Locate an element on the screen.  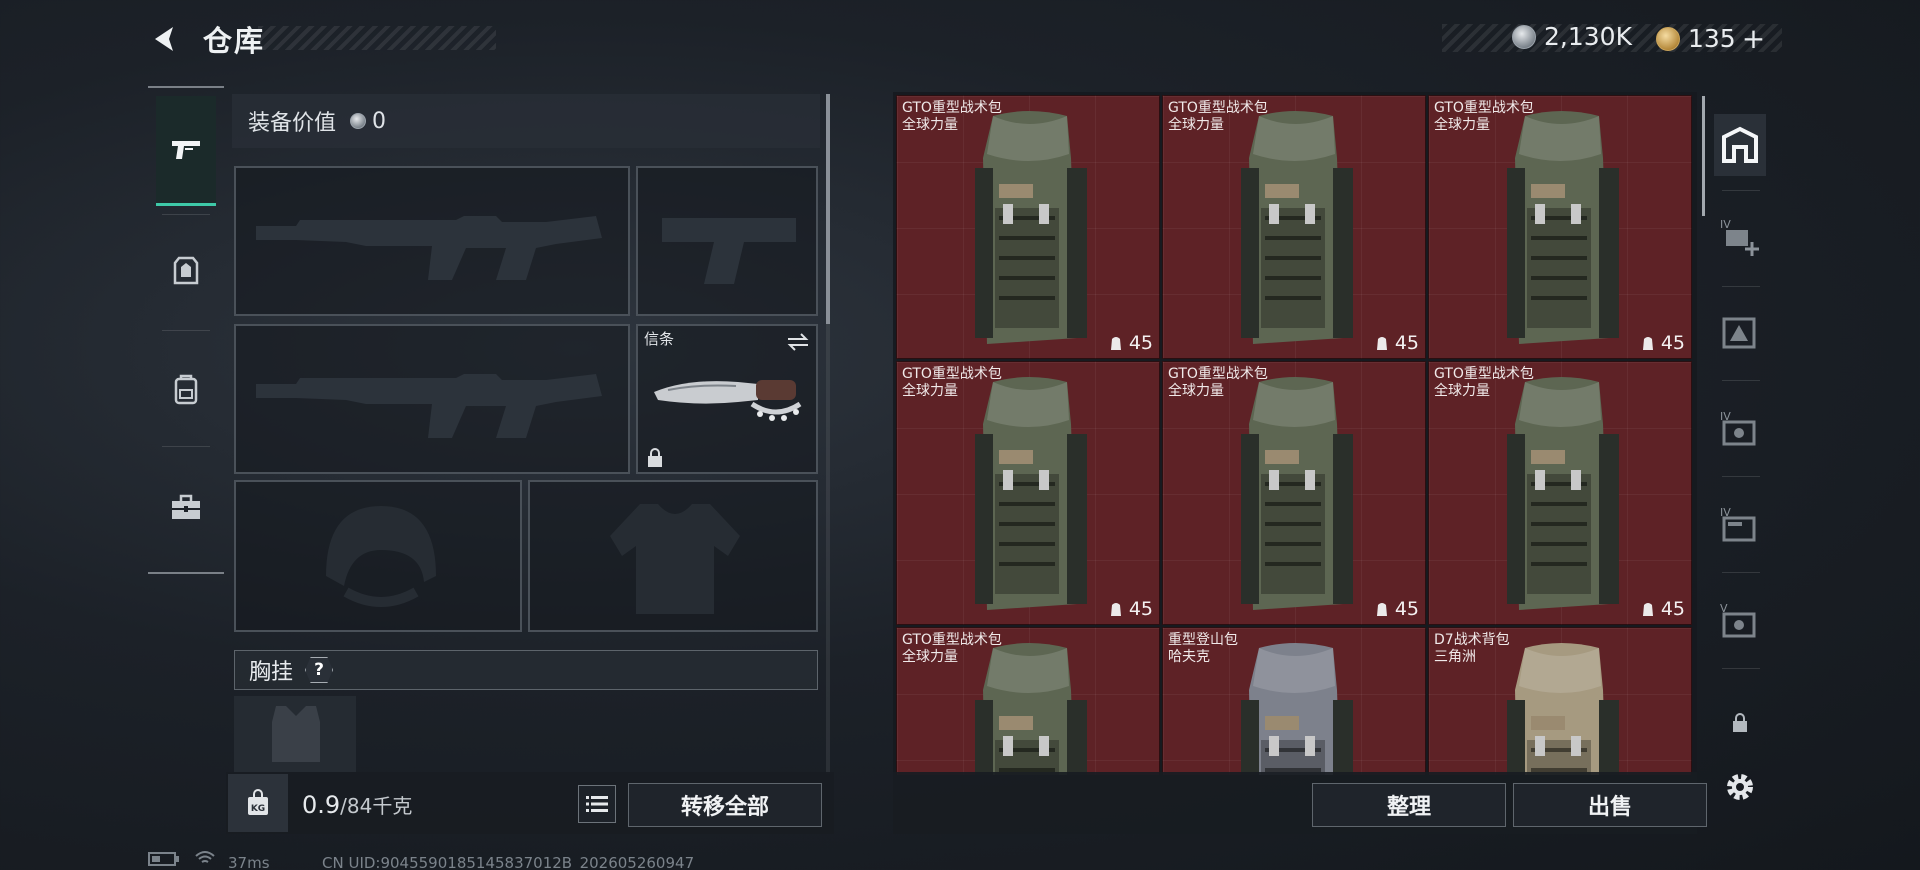
melee-slot: 信条 is located at coordinates (727, 399).